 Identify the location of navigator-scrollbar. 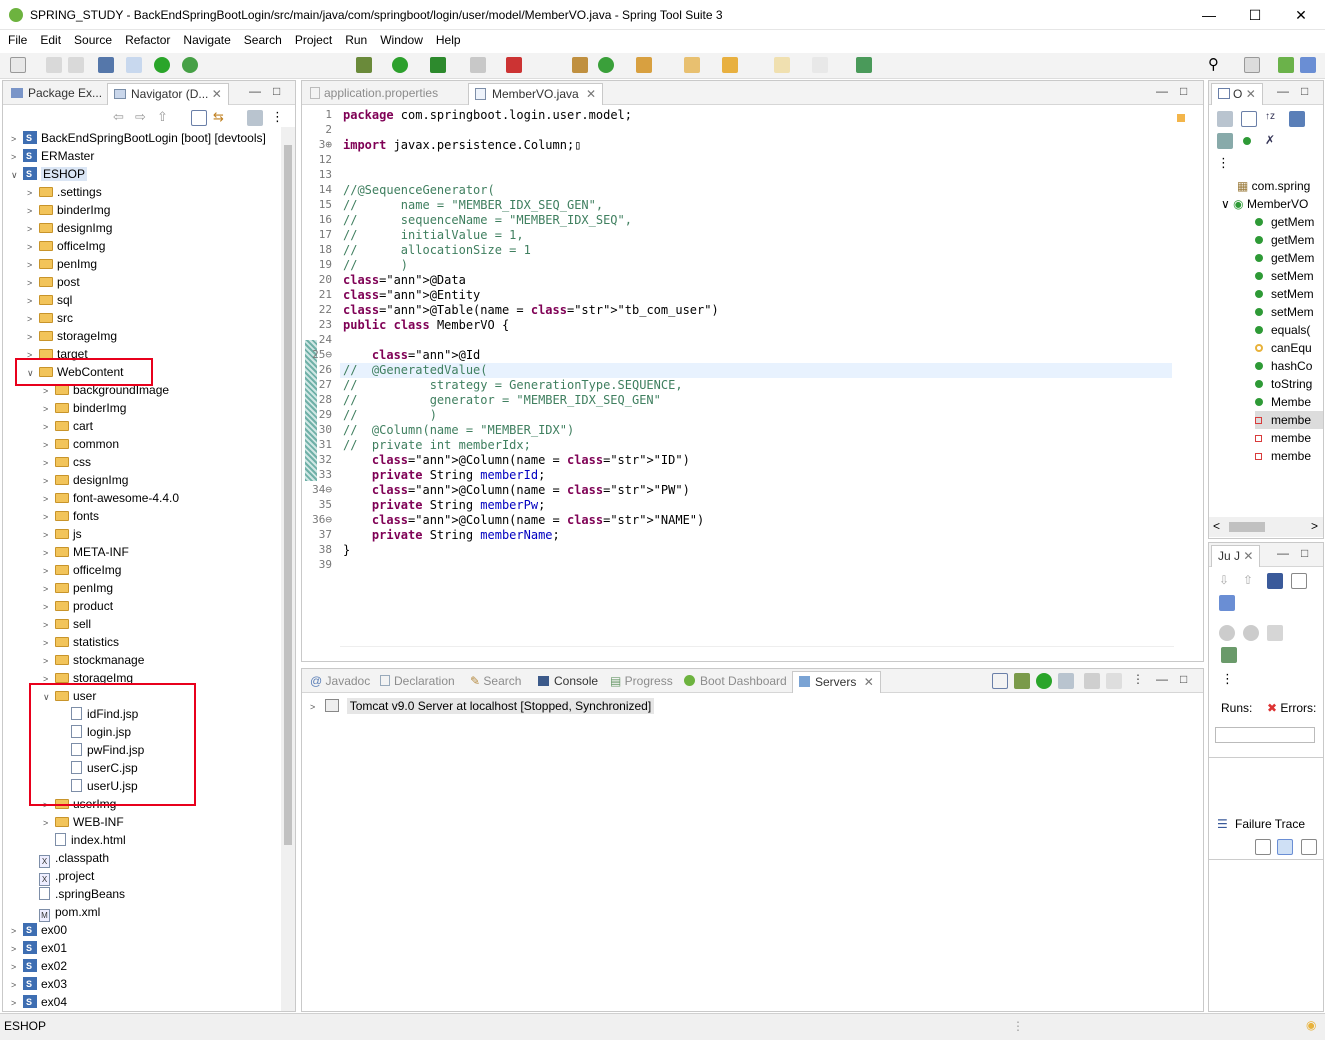
(288, 569).